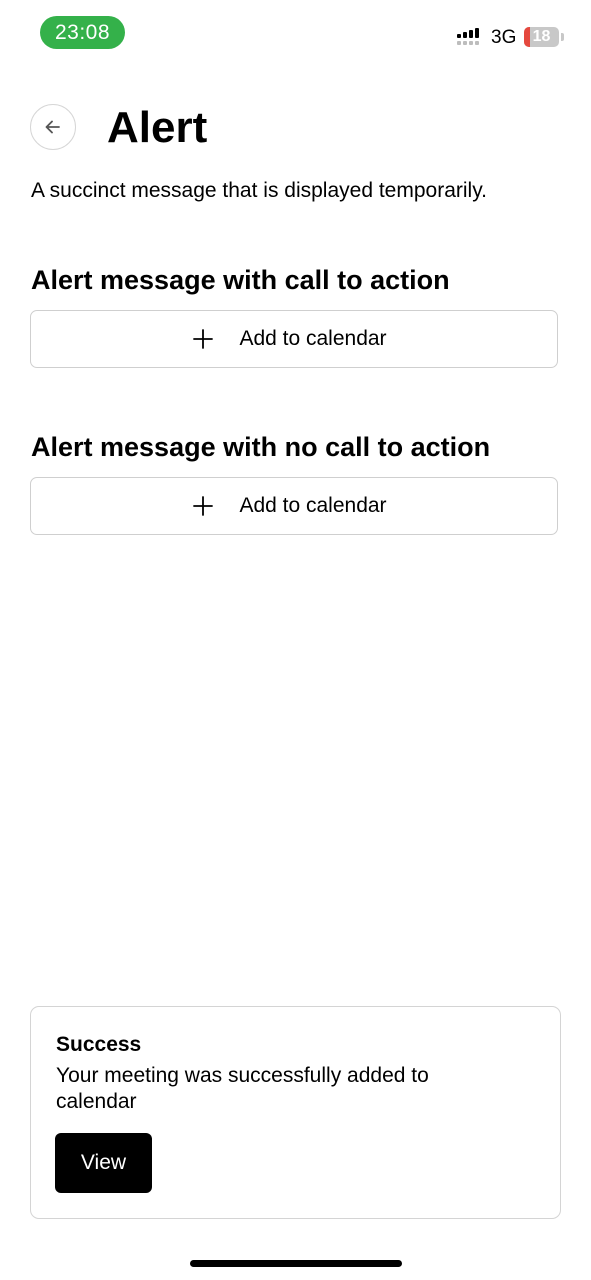 The image size is (591, 1280). I want to click on status-bar: 23:08 3G 18, so click(295, 35).